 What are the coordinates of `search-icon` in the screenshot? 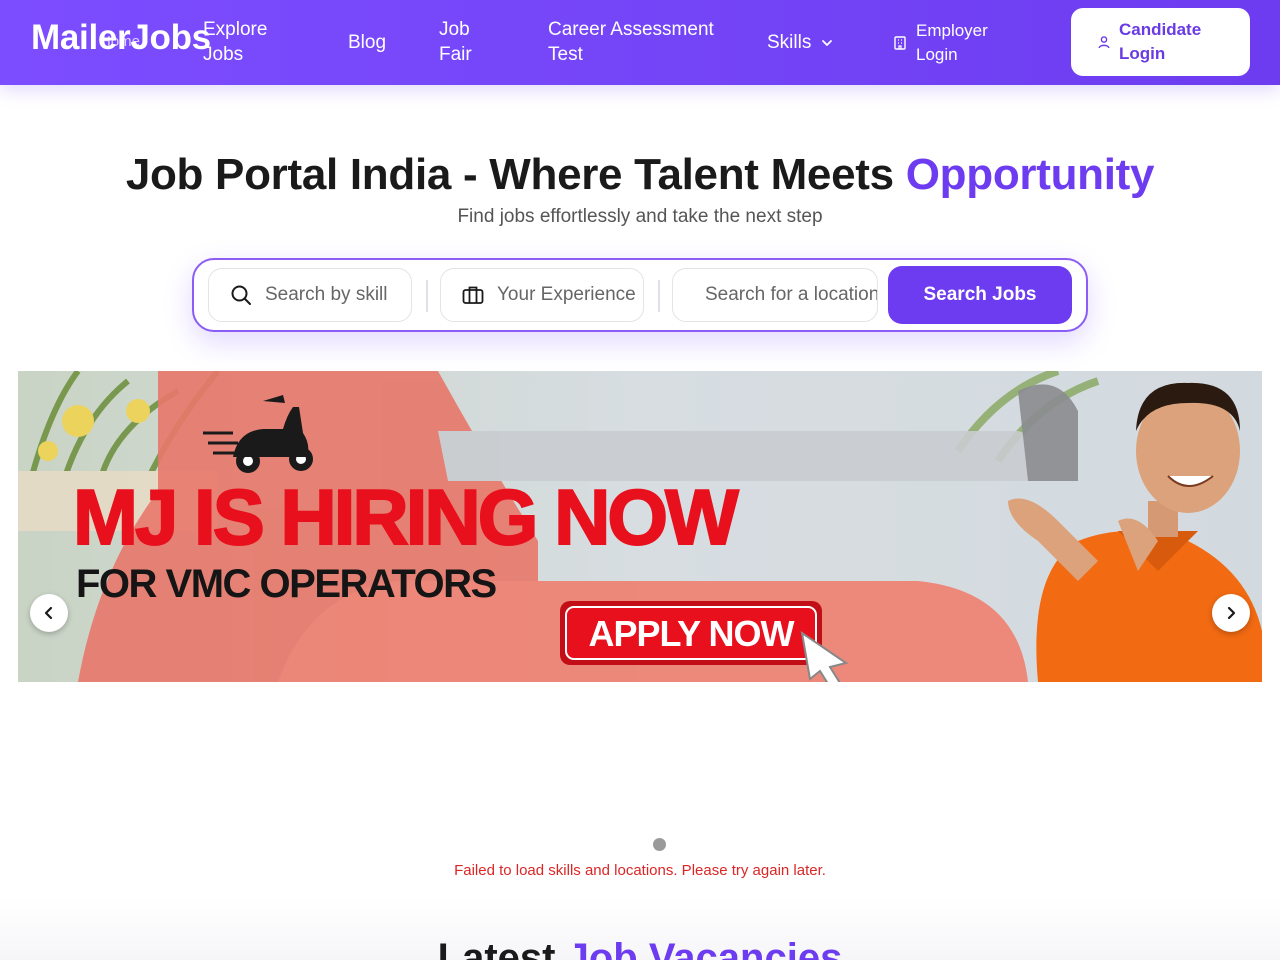 It's located at (241, 295).